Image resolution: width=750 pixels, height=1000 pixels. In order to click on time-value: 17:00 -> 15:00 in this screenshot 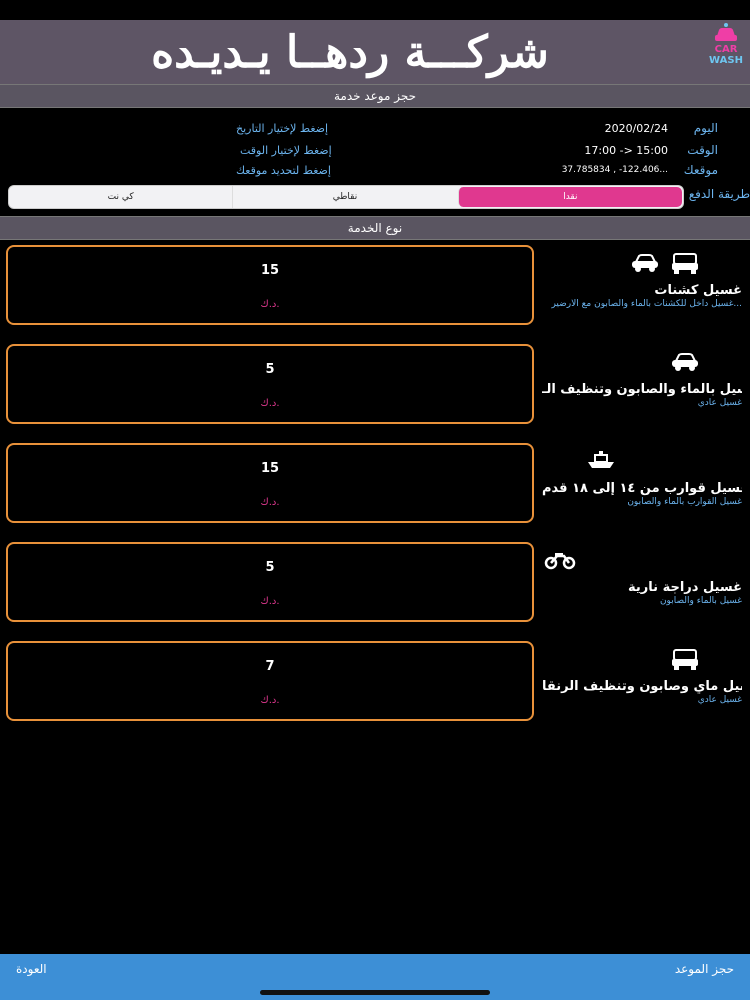, I will do `click(626, 150)`.